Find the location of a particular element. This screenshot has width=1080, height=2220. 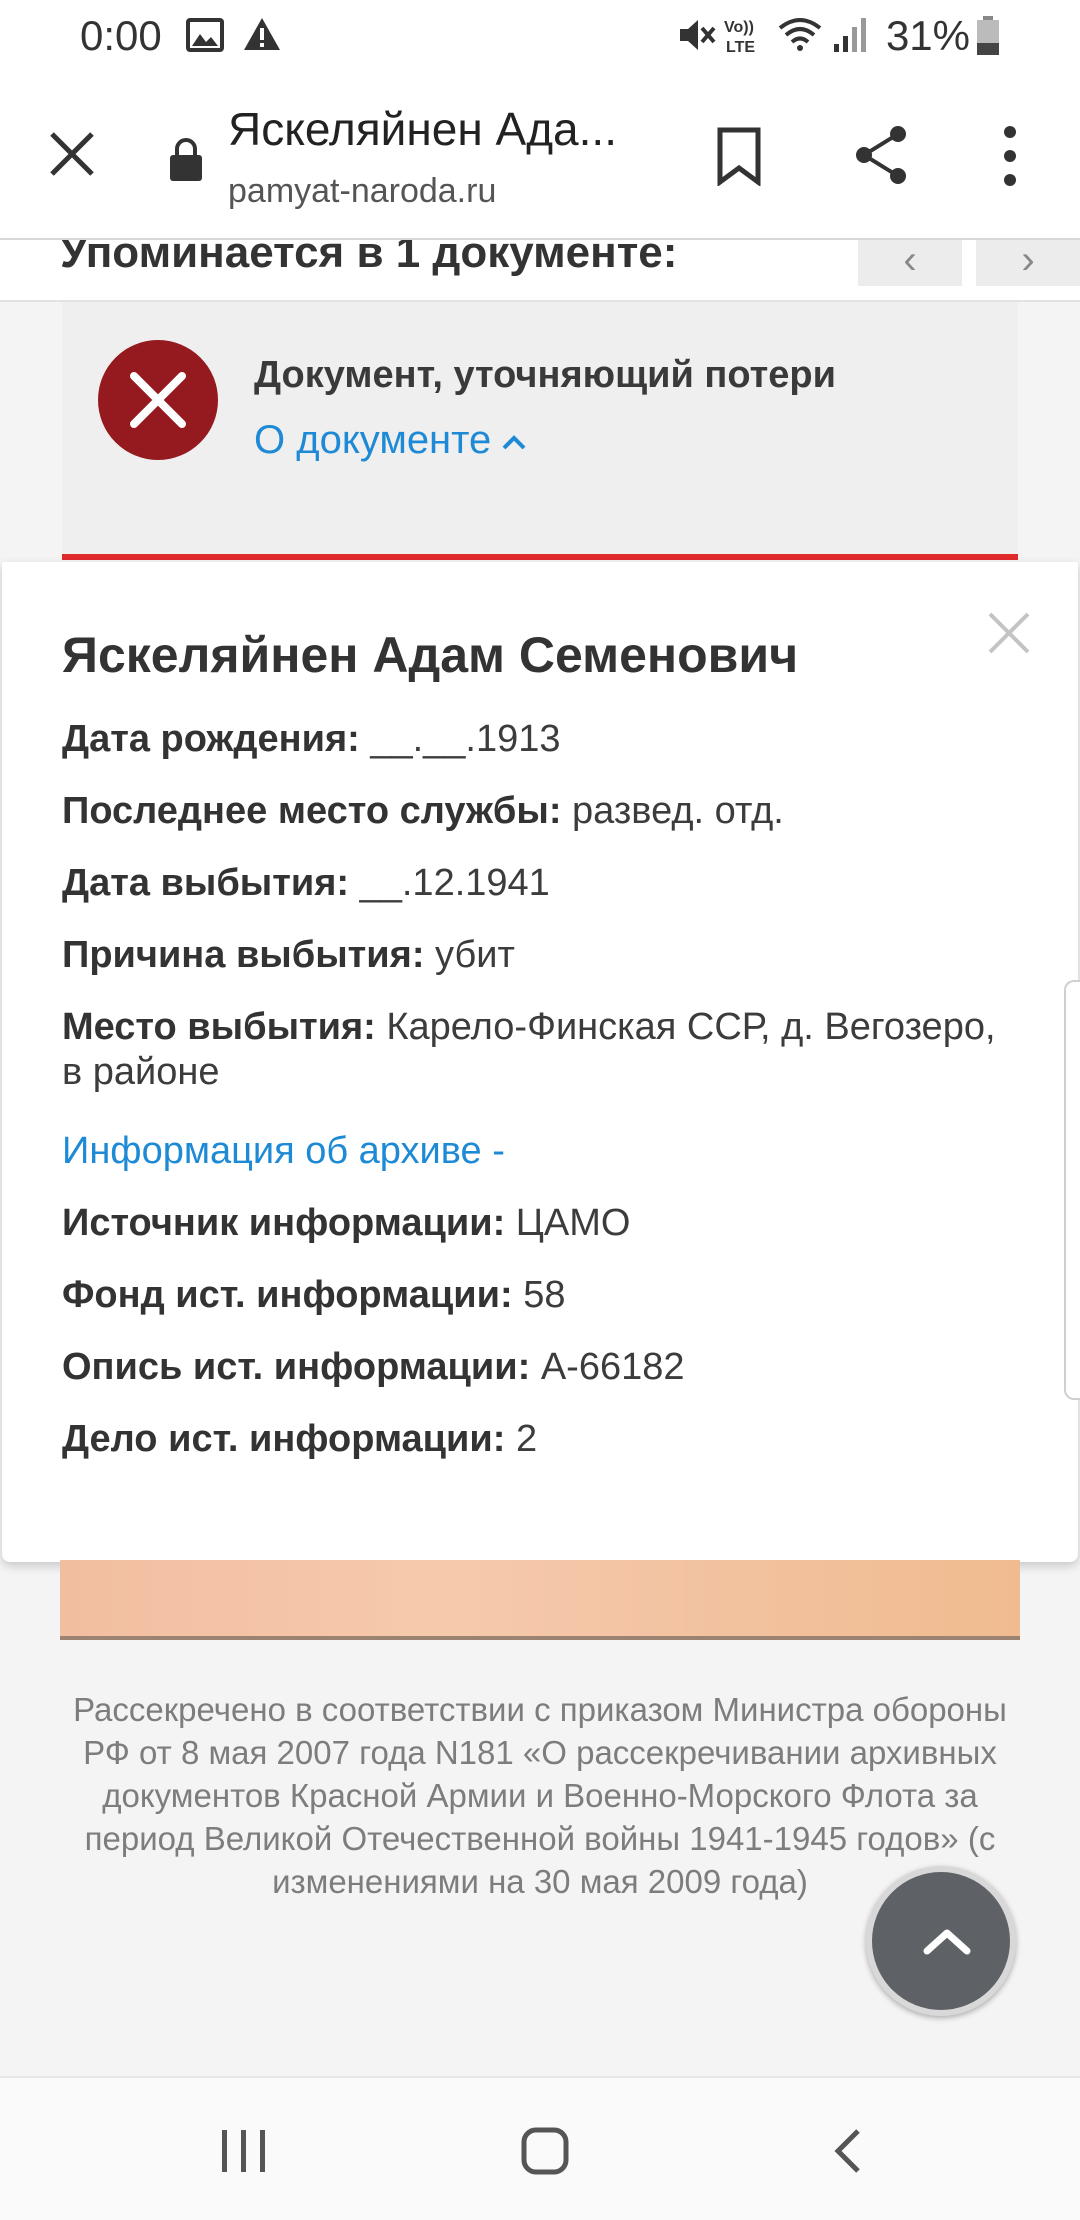

about-document-link: О документе is located at coordinates (390, 440).